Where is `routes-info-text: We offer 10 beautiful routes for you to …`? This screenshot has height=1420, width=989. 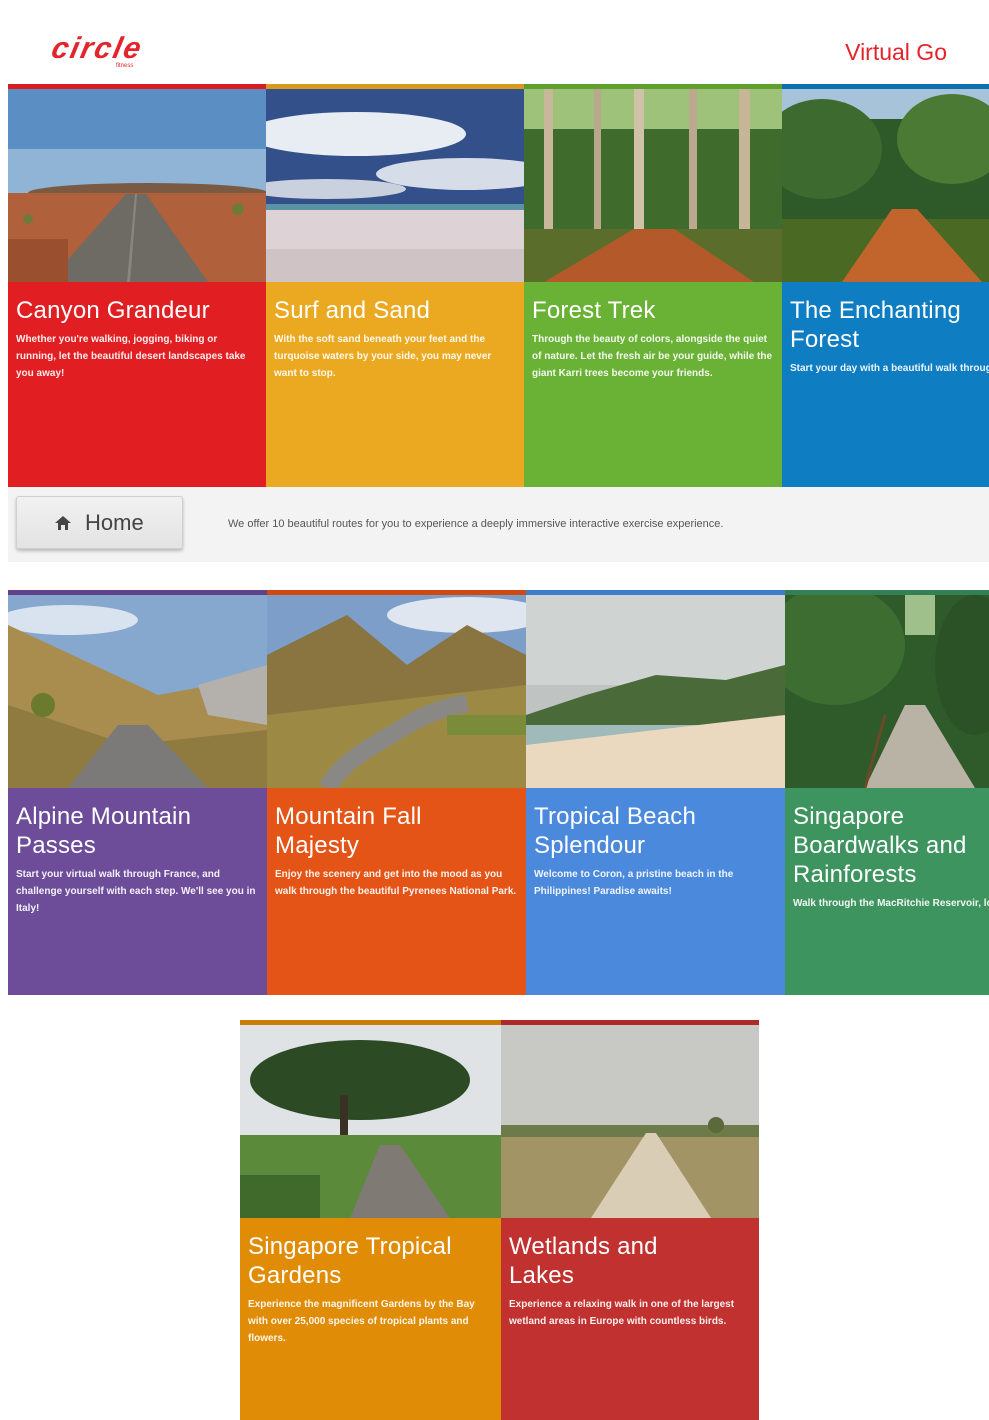
routes-info-text: We offer 10 beautiful routes for you to … is located at coordinates (476, 524).